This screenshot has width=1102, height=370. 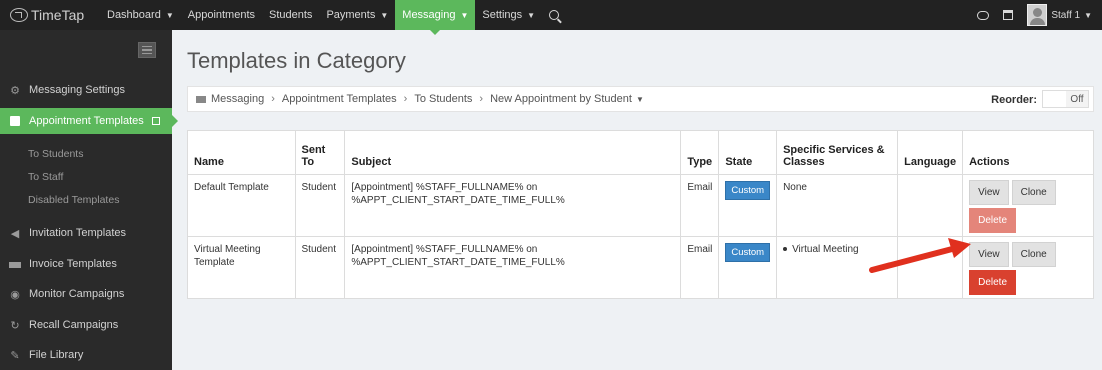 What do you see at coordinates (15, 294) in the screenshot?
I see `eye-icon: ◉` at bounding box center [15, 294].